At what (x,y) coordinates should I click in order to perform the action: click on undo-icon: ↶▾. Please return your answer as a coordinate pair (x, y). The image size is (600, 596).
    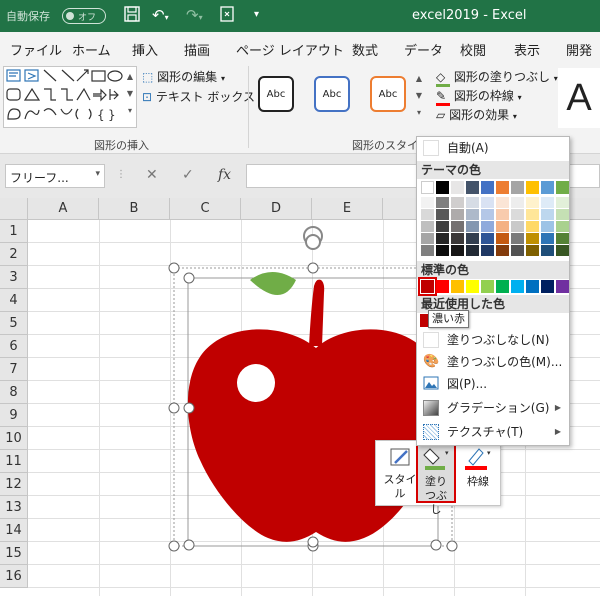
    Looking at the image, I should click on (160, 15).